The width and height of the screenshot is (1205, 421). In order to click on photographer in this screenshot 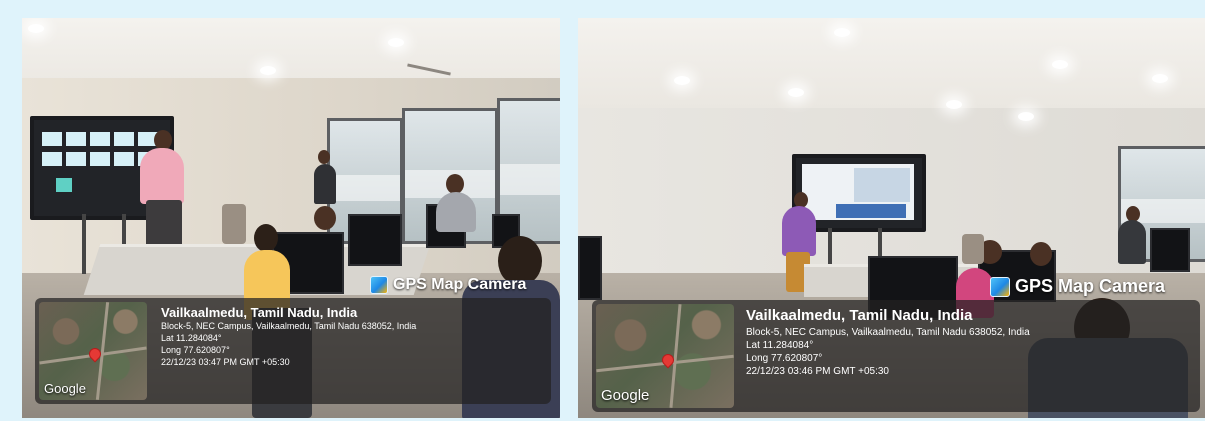, I will do `click(325, 184)`.